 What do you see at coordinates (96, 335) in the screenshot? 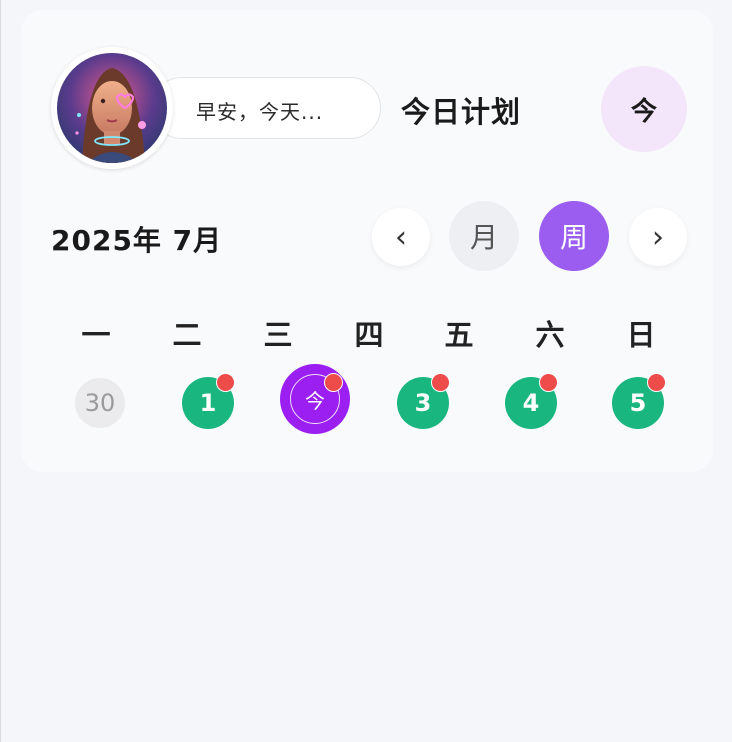
I see `weekday-mon: 一` at bounding box center [96, 335].